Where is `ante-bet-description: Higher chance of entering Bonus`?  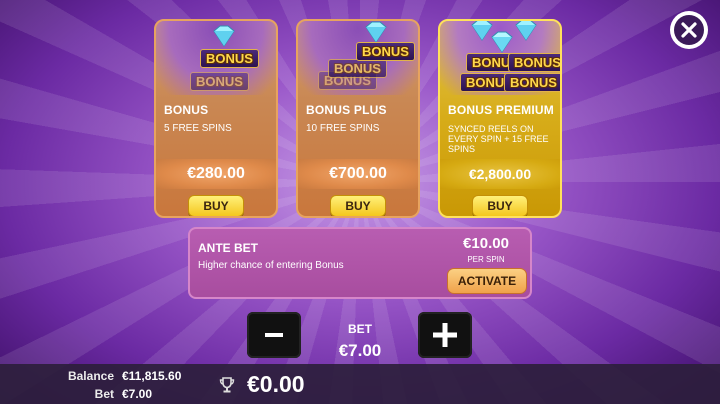 ante-bet-description: Higher chance of entering Bonus is located at coordinates (271, 265).